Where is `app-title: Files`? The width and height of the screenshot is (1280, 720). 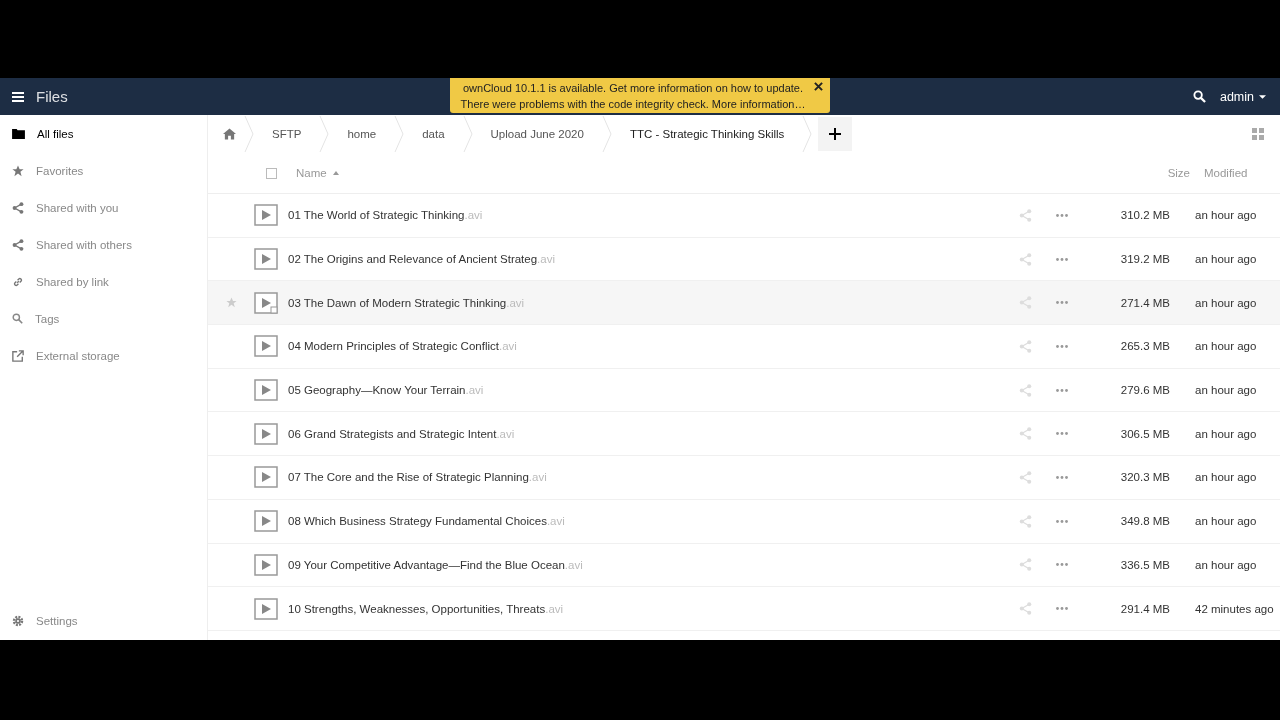
app-title: Files is located at coordinates (52, 96).